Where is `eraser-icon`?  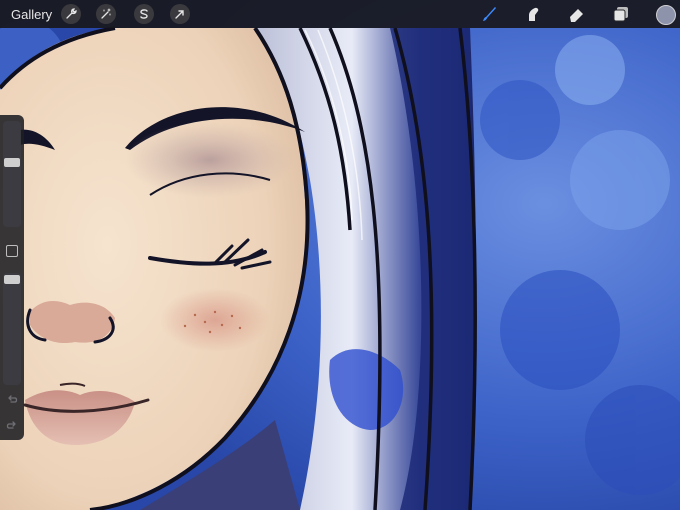
eraser-icon is located at coordinates (576, 15).